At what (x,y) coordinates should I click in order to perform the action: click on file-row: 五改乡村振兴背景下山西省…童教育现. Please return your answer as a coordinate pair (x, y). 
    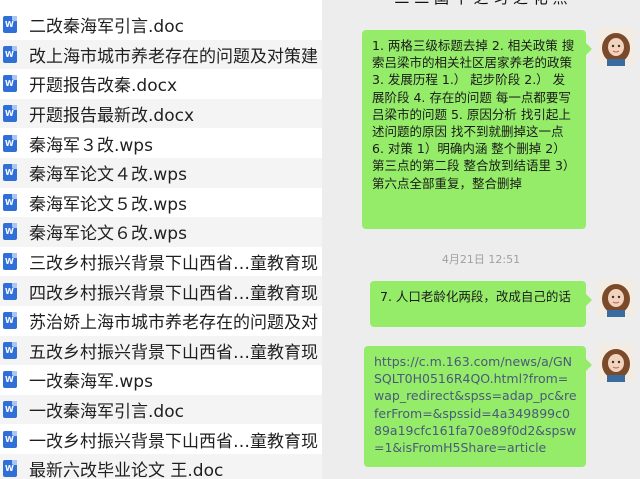
    Looking at the image, I should click on (161, 350).